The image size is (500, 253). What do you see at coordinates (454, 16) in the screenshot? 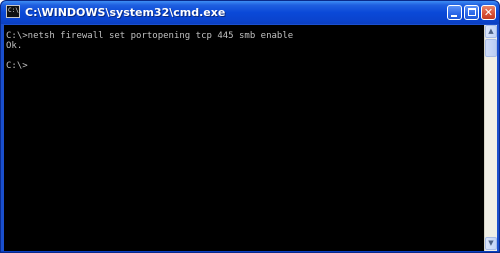
I see `minimize-icon` at bounding box center [454, 16].